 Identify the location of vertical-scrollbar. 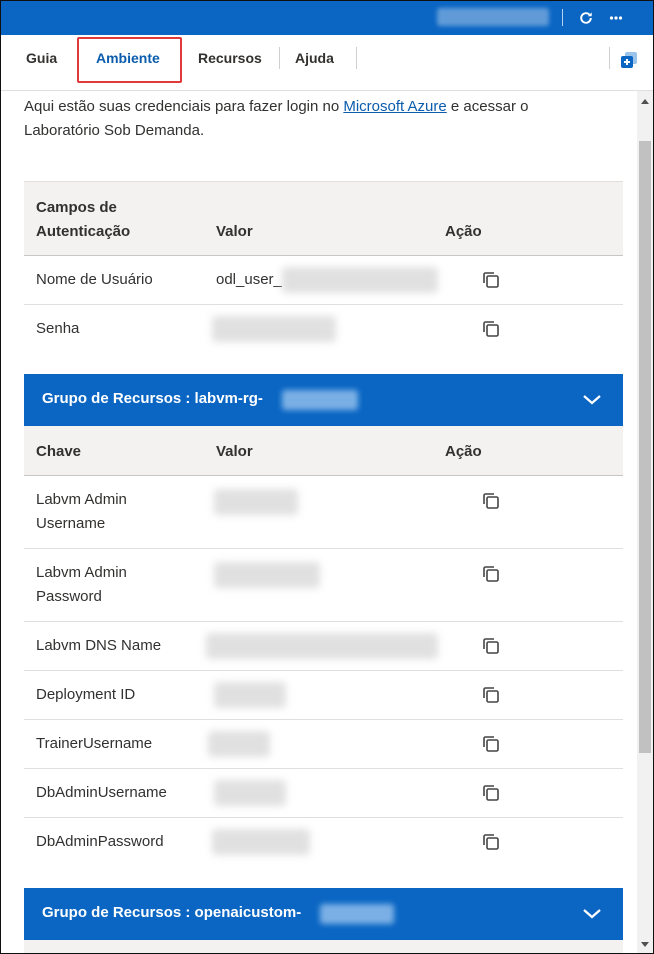
(645, 522).